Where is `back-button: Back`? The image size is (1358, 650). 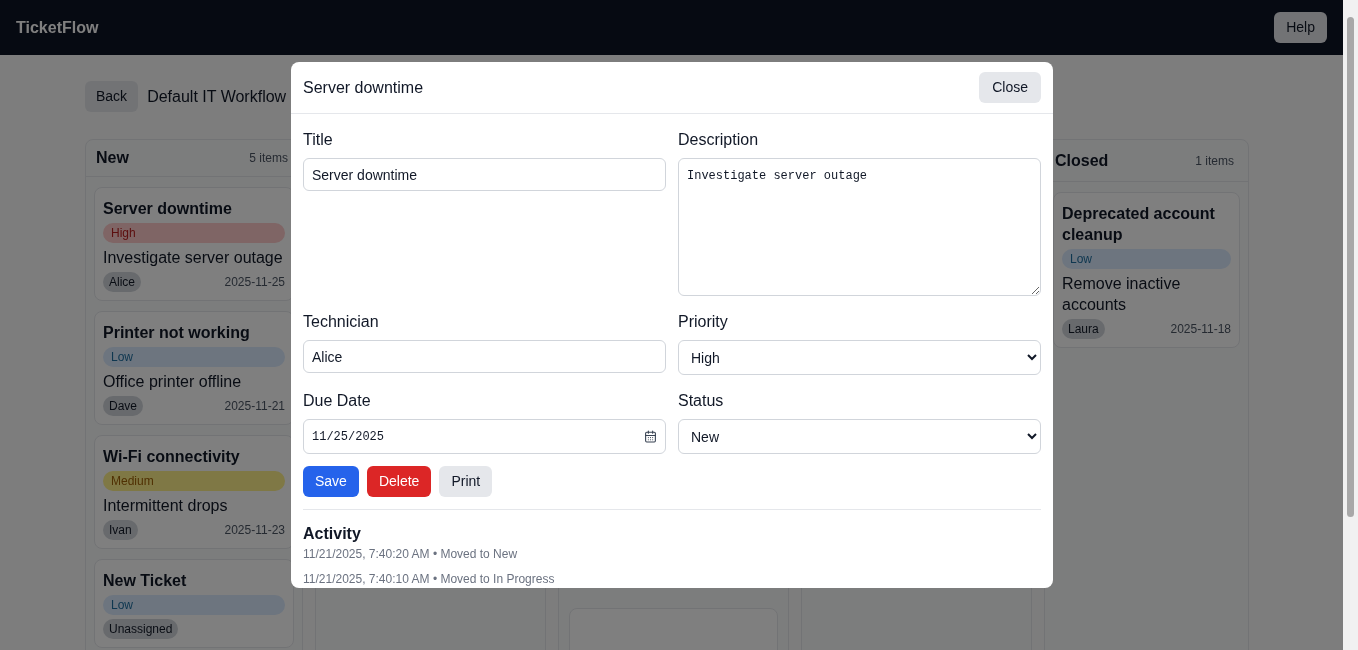
back-button: Back is located at coordinates (112, 96).